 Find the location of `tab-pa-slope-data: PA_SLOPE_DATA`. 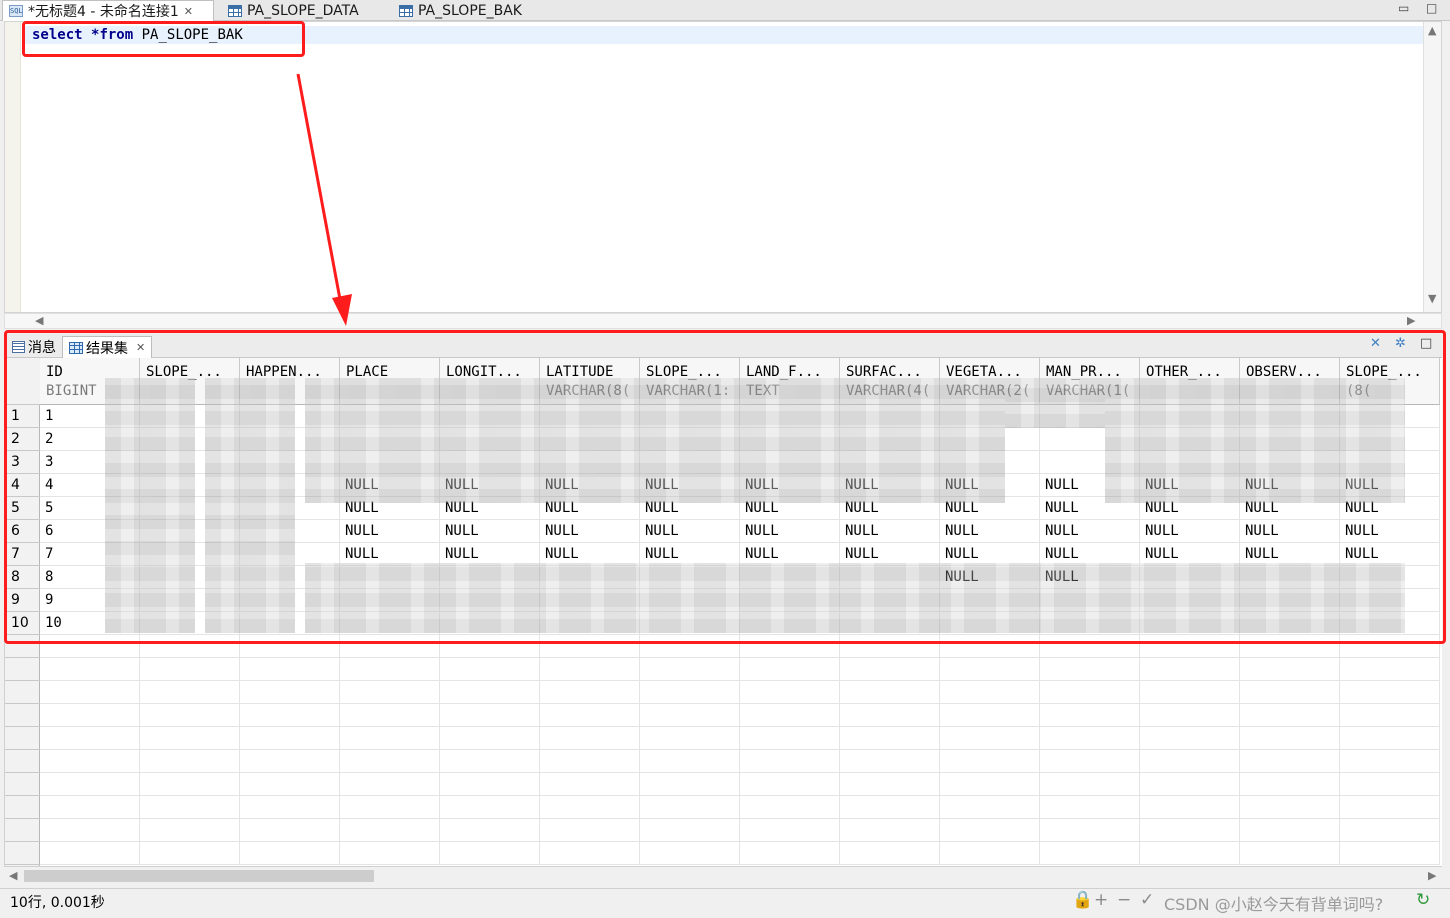

tab-pa-slope-data: PA_SLOPE_DATA is located at coordinates (293, 10).